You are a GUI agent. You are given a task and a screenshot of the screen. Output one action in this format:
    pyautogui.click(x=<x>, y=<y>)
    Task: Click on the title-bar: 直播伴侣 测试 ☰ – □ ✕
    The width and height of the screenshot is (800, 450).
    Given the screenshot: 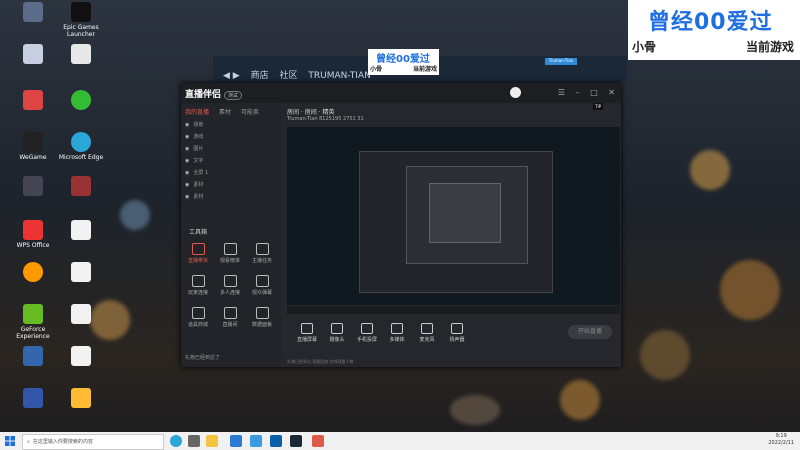 What is the action you would take?
    pyautogui.click(x=401, y=93)
    